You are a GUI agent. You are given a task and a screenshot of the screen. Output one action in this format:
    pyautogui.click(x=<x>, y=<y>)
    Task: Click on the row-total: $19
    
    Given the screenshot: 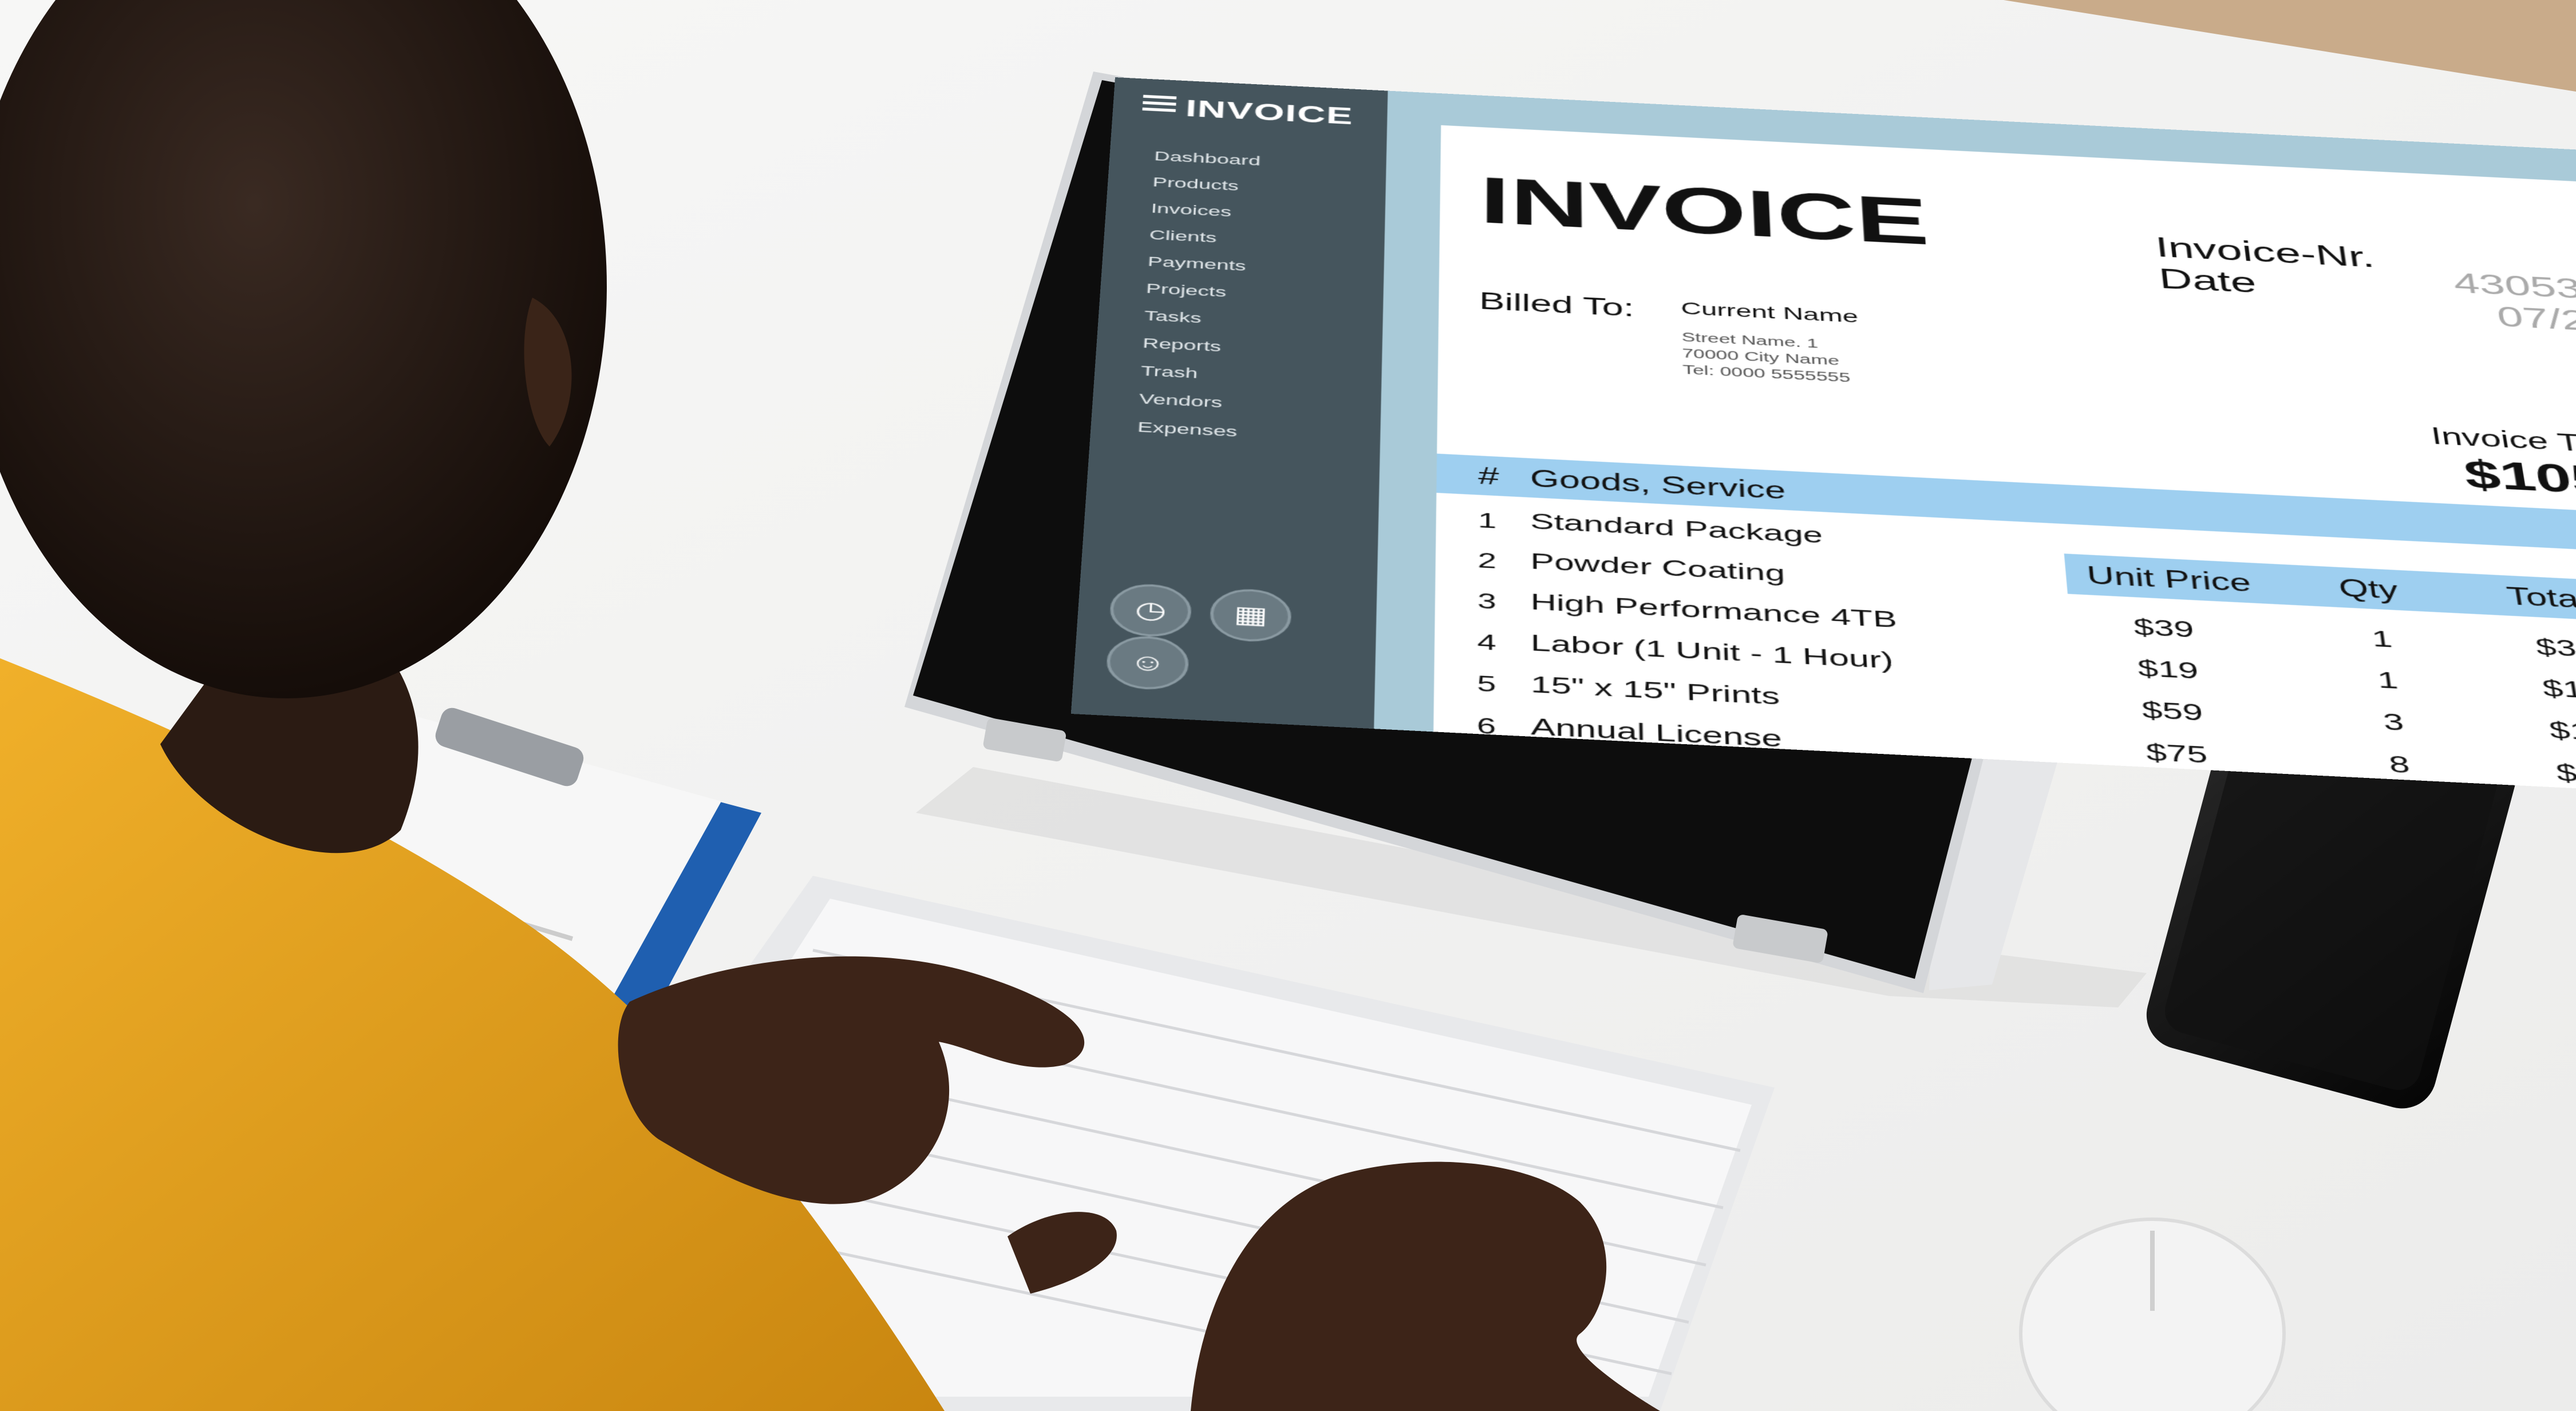 What is the action you would take?
    pyautogui.click(x=2558, y=690)
    